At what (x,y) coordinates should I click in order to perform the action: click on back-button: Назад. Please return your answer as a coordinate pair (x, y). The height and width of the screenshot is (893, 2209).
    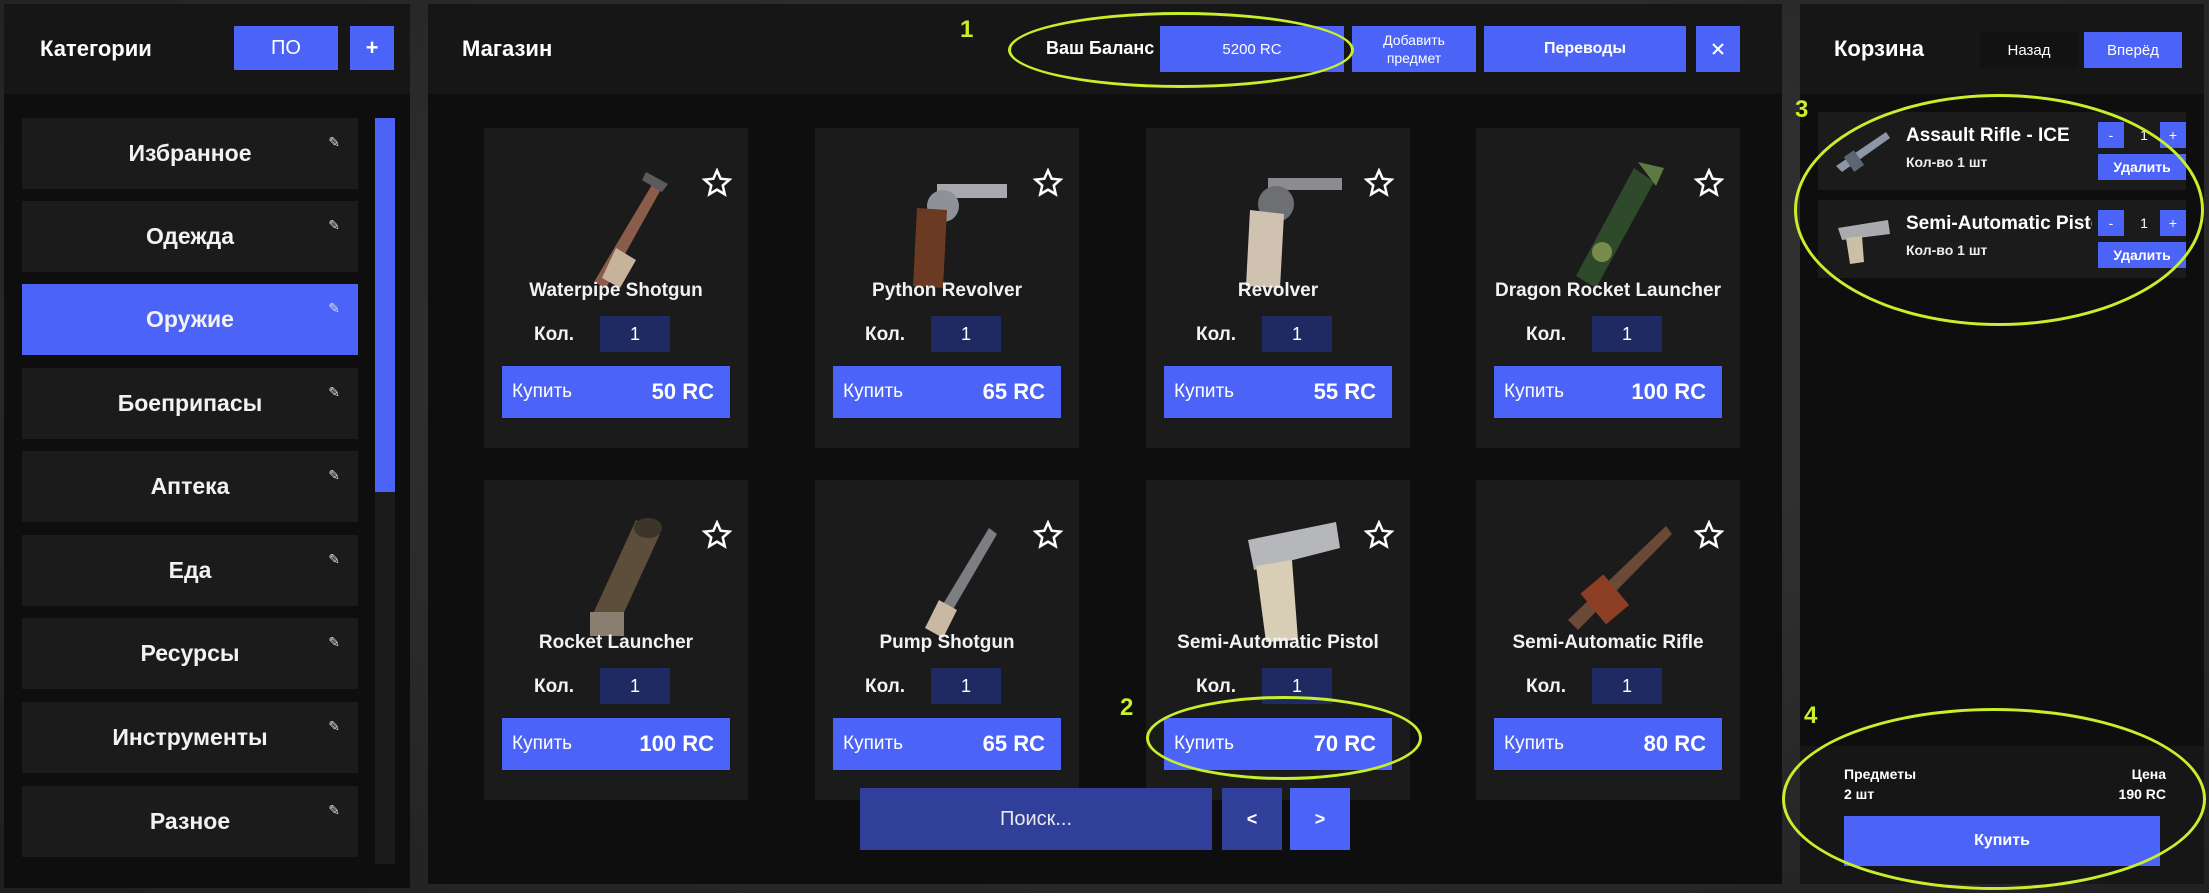
    Looking at the image, I should click on (2029, 50).